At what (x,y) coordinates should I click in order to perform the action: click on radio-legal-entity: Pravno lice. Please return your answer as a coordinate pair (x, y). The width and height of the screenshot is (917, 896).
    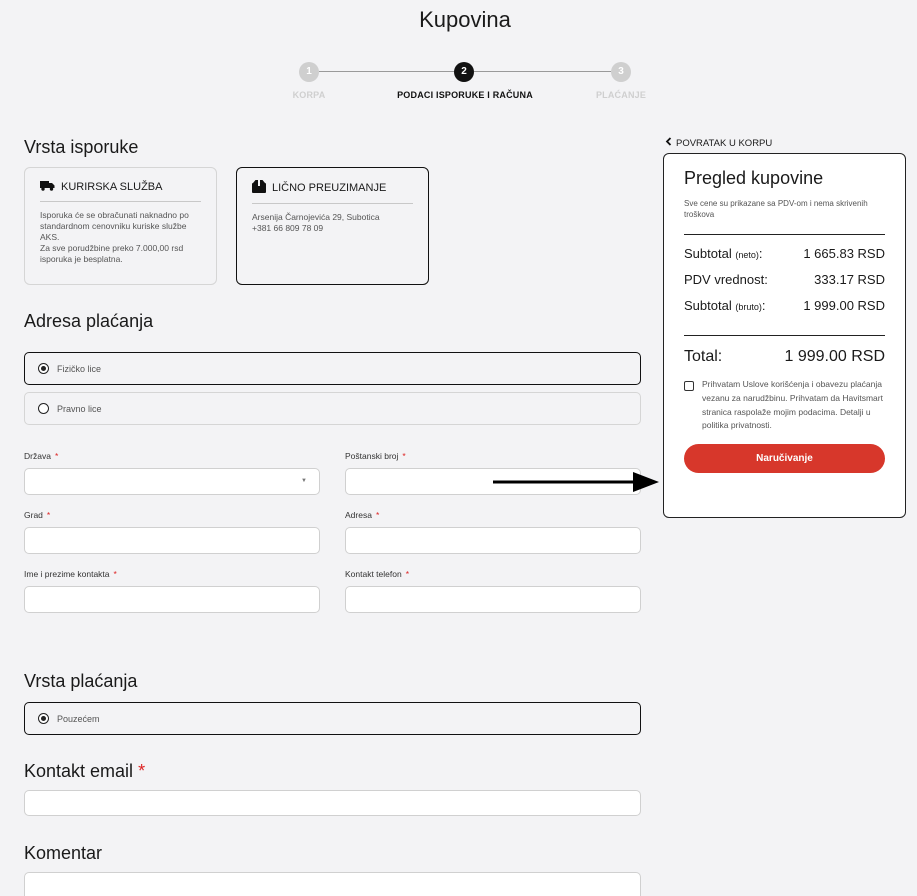
    Looking at the image, I should click on (332, 408).